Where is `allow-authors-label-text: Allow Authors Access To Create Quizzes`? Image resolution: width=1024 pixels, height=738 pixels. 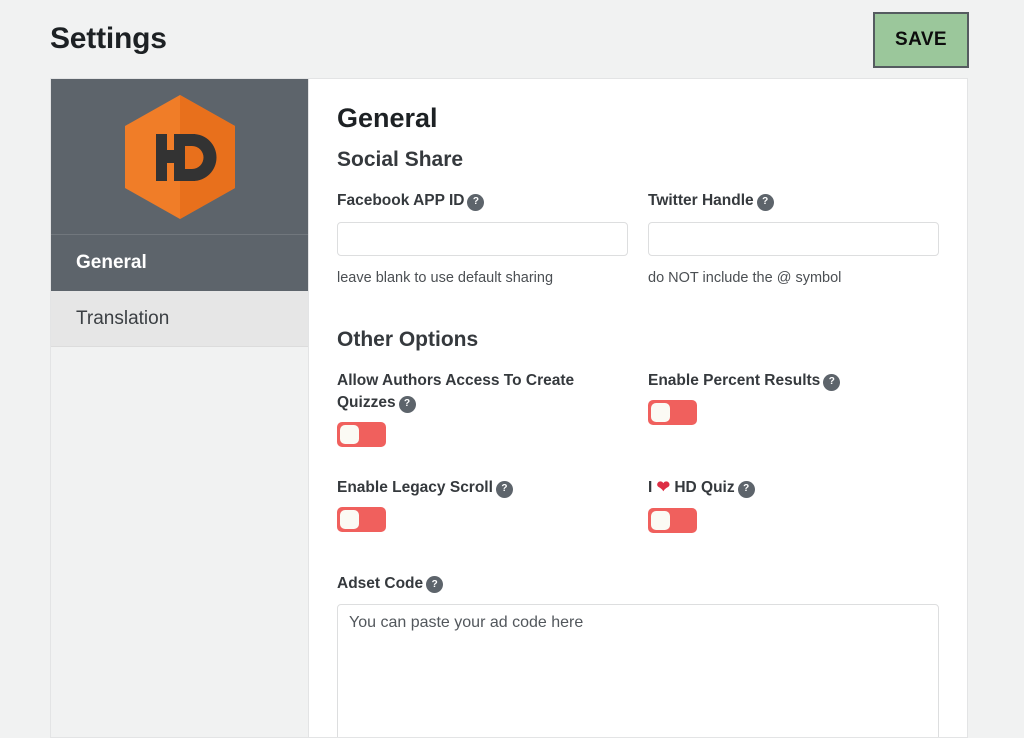
allow-authors-label-text: Allow Authors Access To Create Quizzes is located at coordinates (456, 391).